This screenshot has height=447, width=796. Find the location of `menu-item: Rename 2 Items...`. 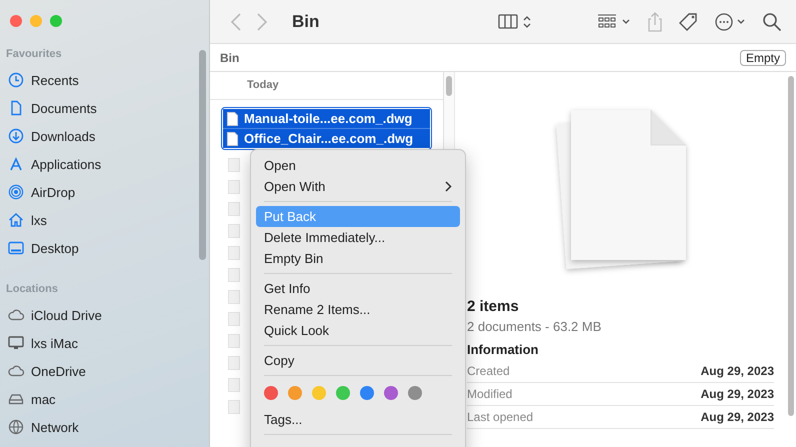

menu-item: Rename 2 Items... is located at coordinates (358, 309).